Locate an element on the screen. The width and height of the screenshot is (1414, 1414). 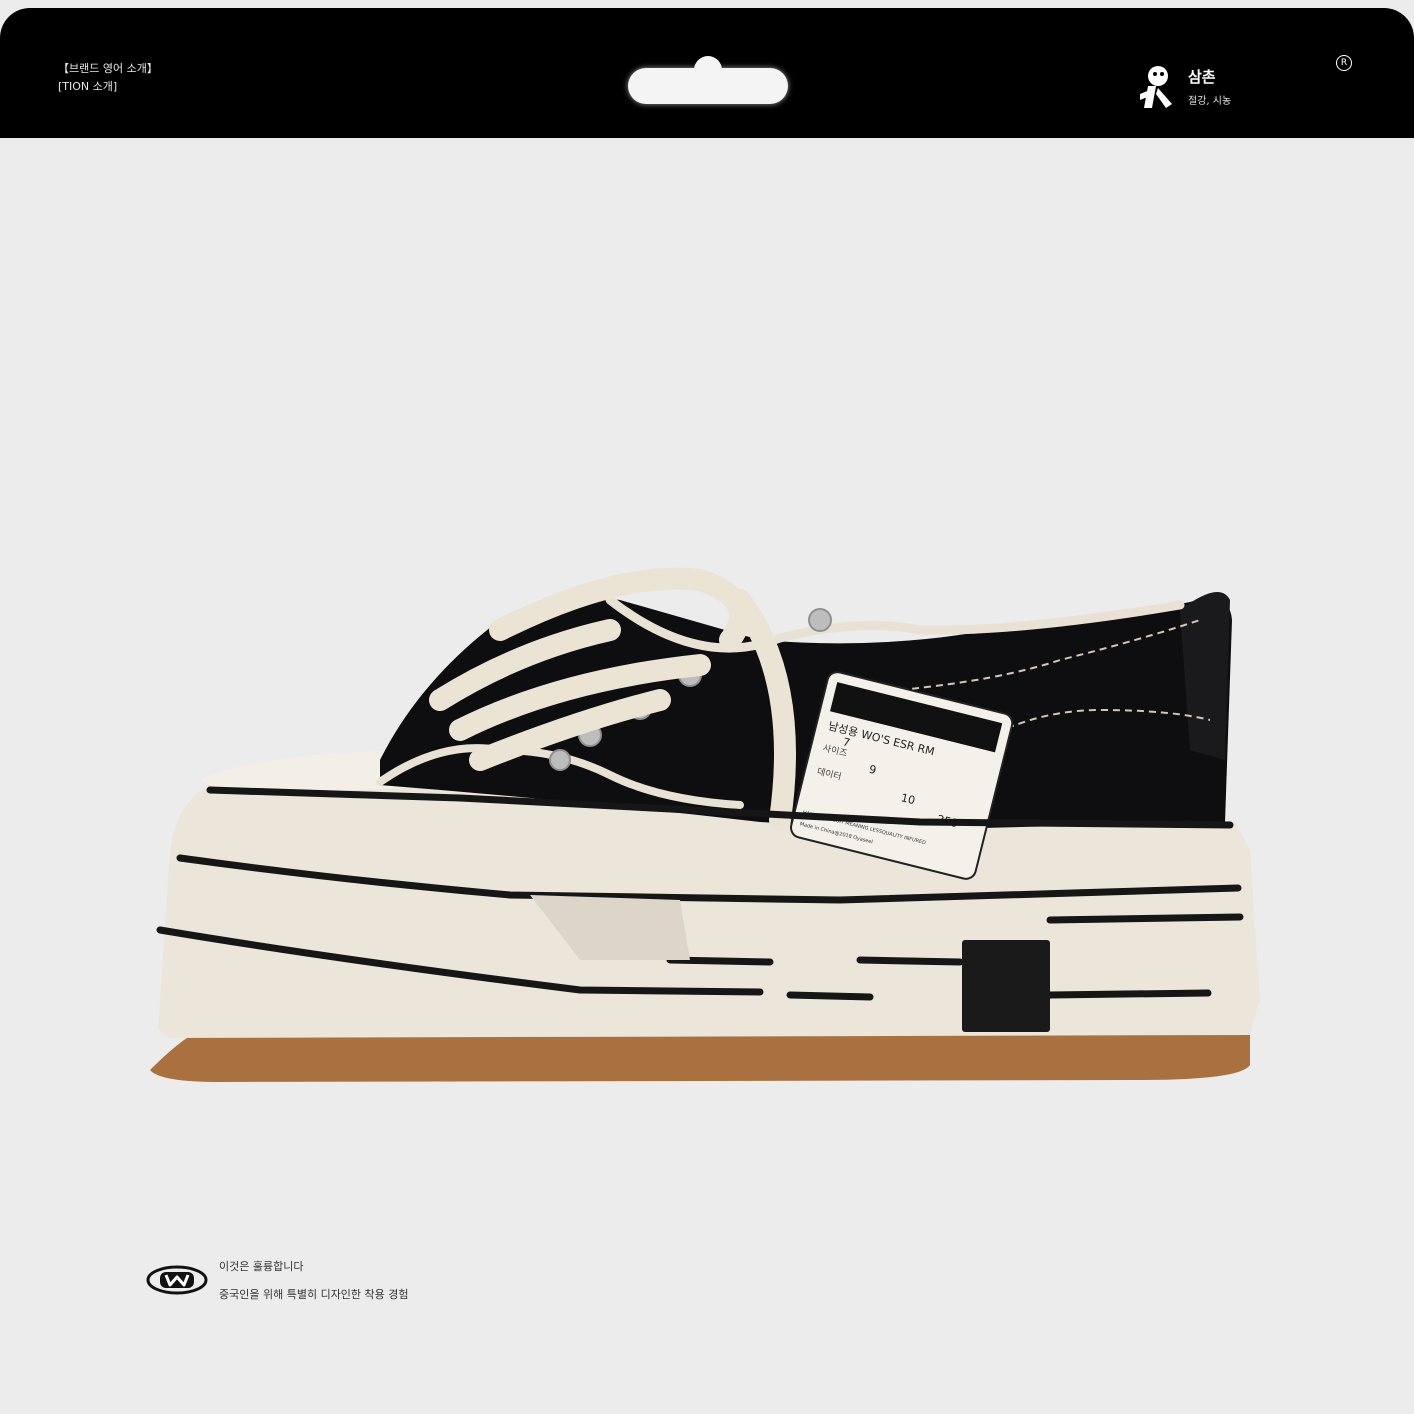
black-textured-patch is located at coordinates (1006, 986).